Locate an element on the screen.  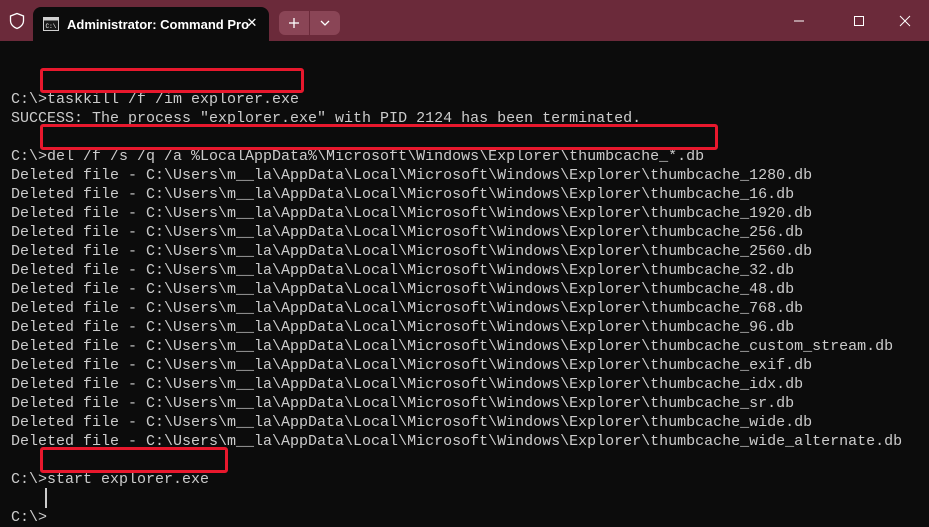
terminal-line: C:\>start explorer.exe is located at coordinates (110, 479).